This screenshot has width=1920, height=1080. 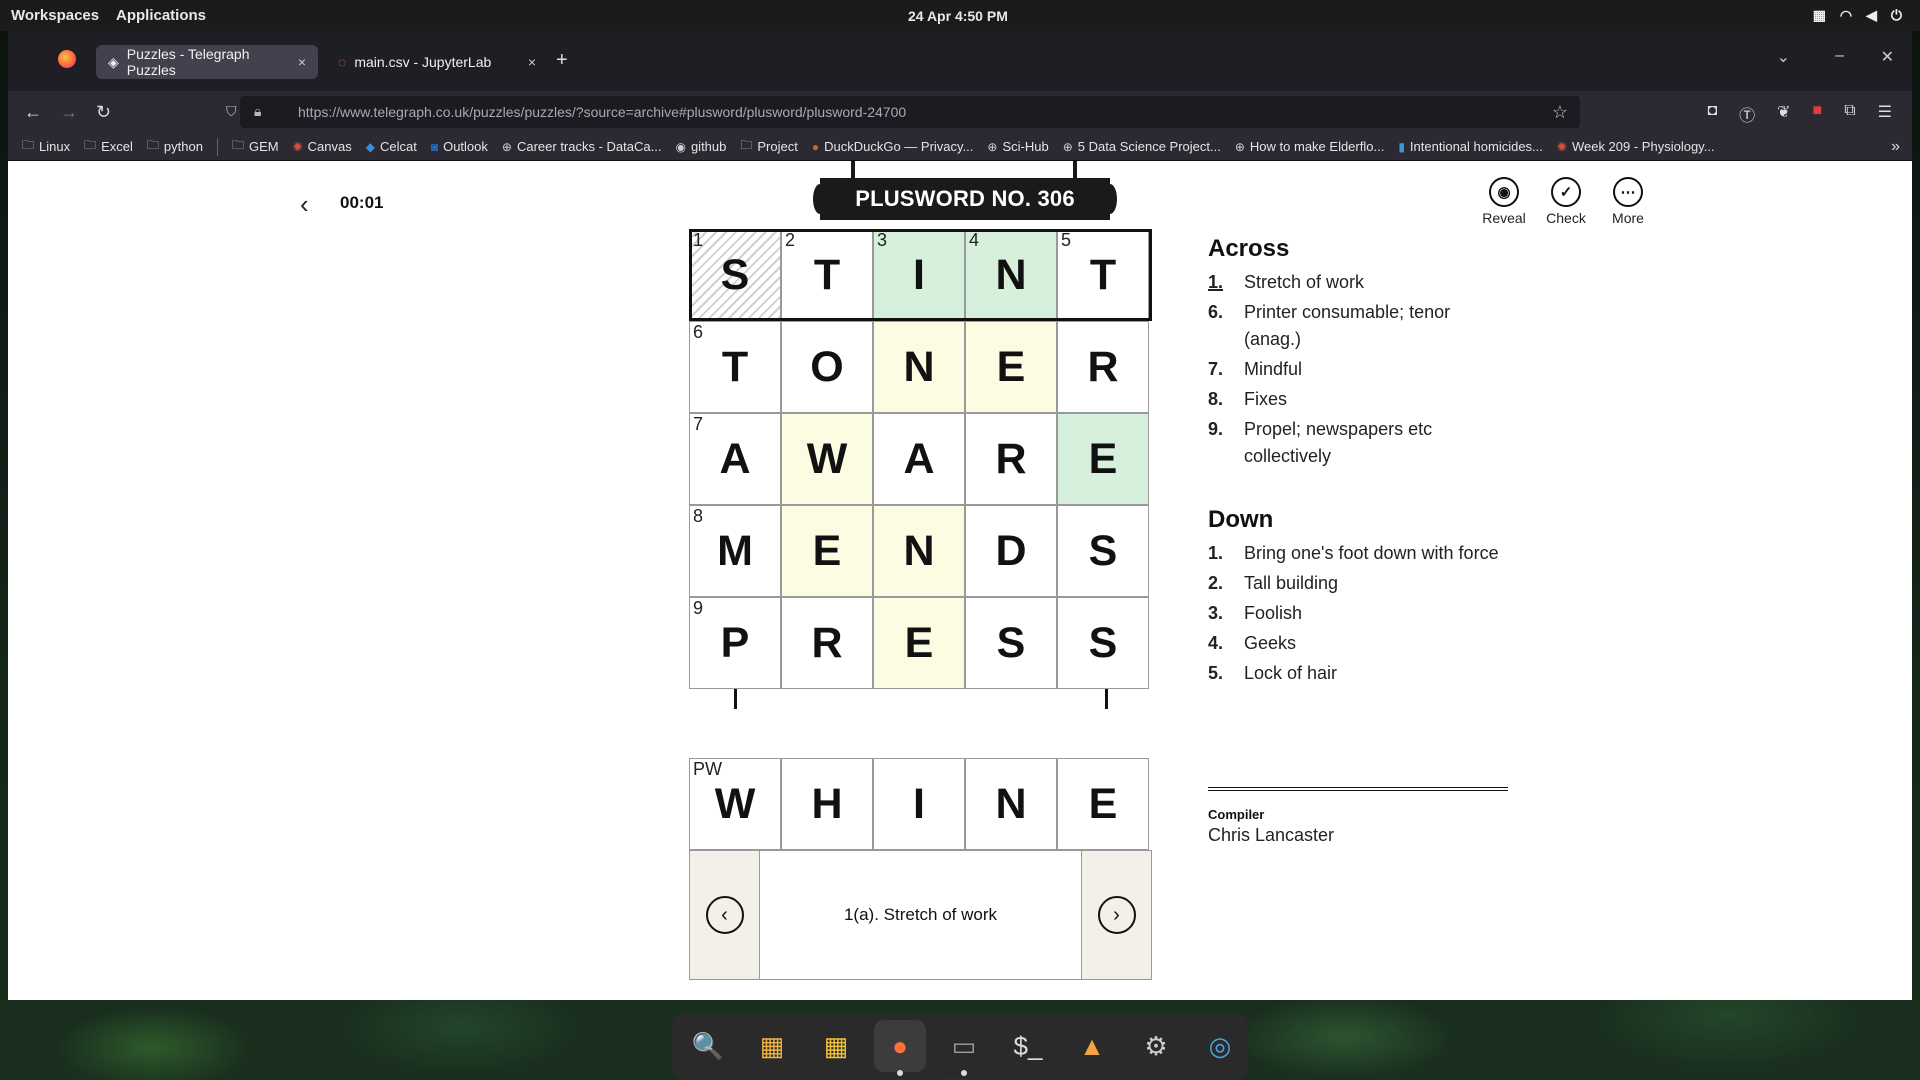 What do you see at coordinates (1846, 15) in the screenshot?
I see `wifi-icon: ◠` at bounding box center [1846, 15].